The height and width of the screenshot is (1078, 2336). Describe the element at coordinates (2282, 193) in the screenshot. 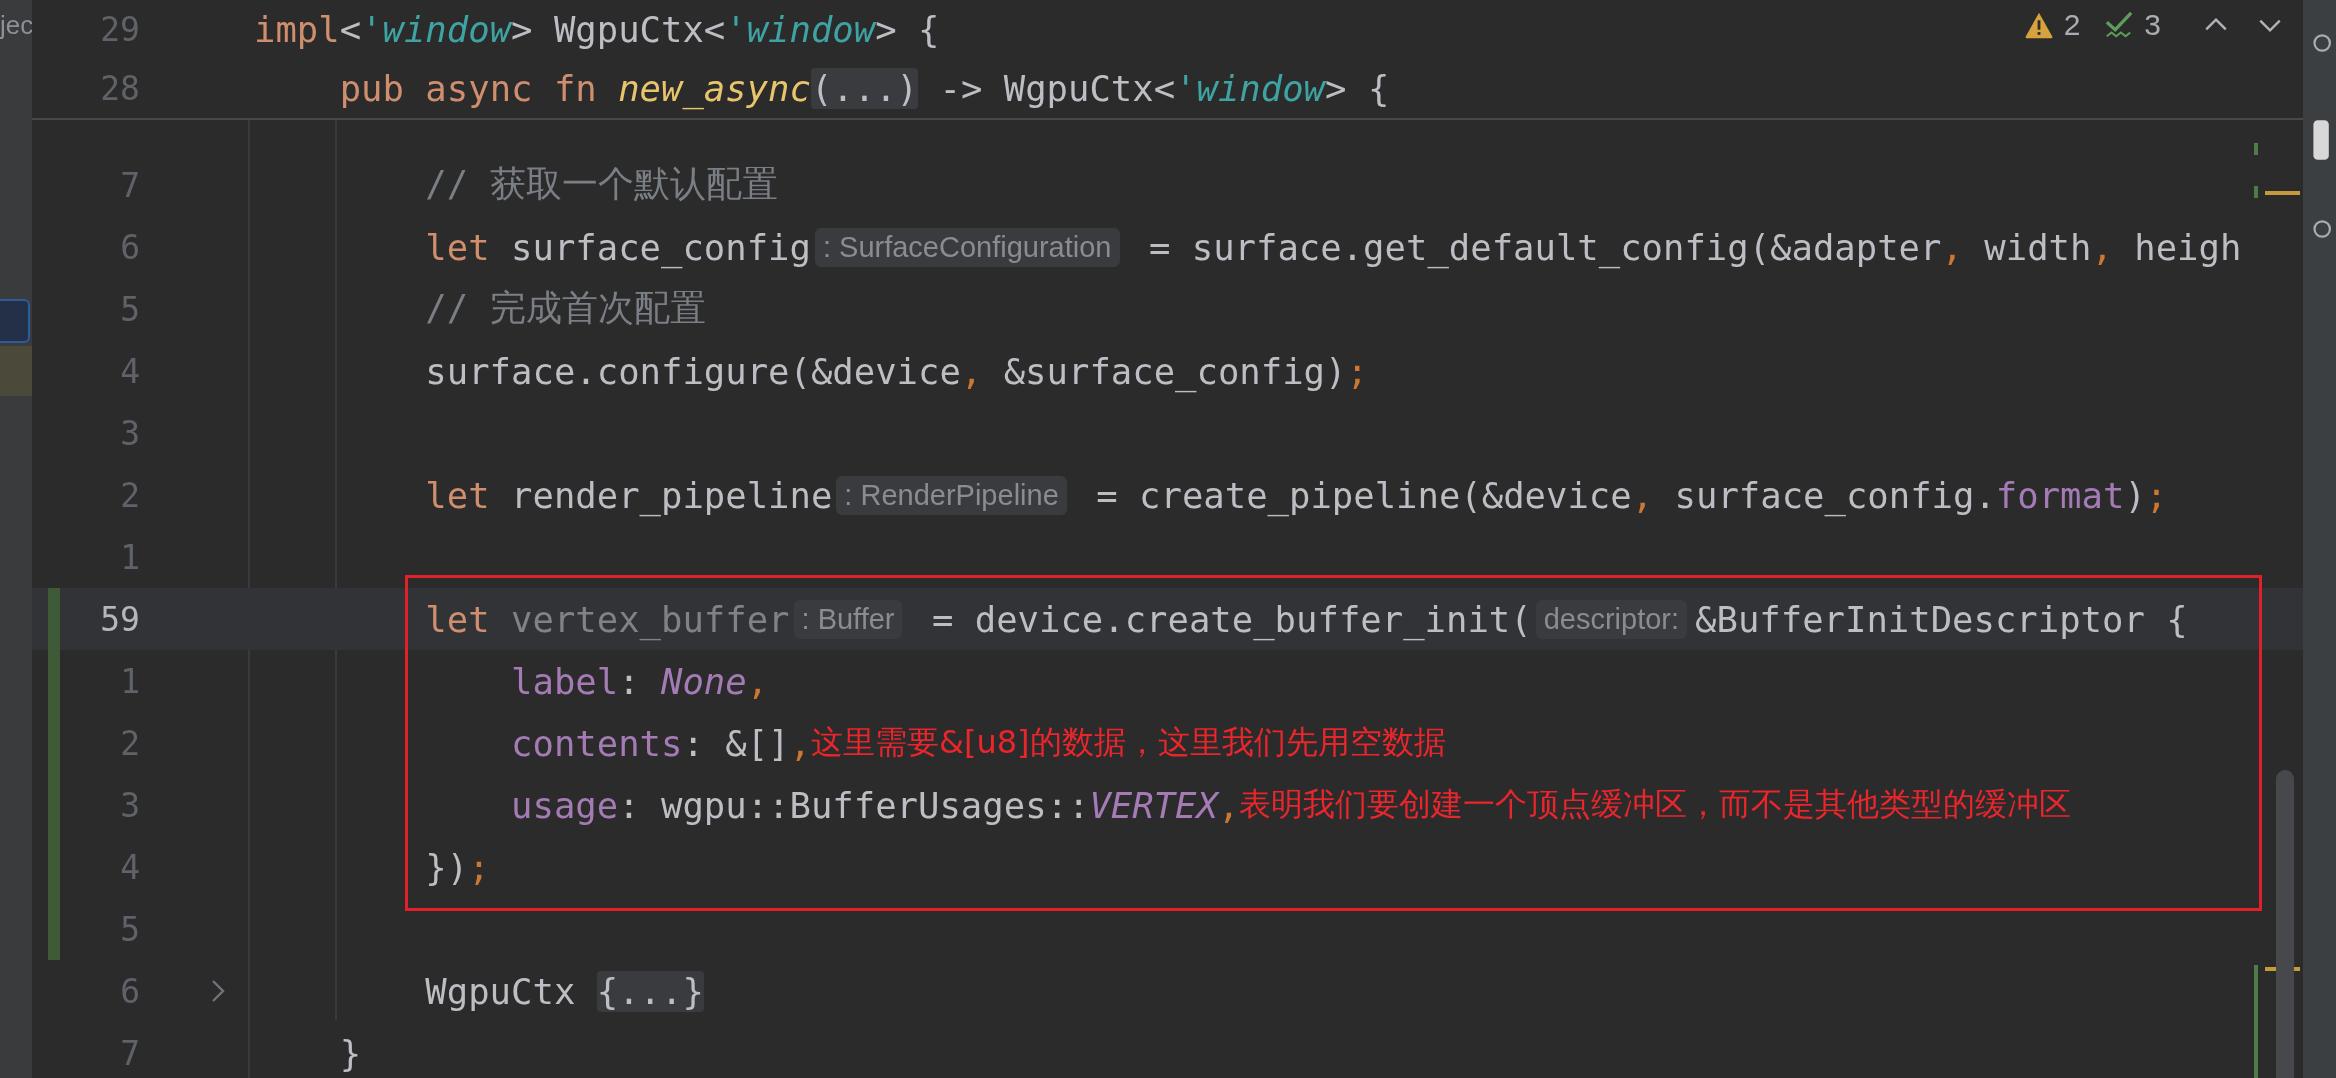

I see `warning-marker` at that location.